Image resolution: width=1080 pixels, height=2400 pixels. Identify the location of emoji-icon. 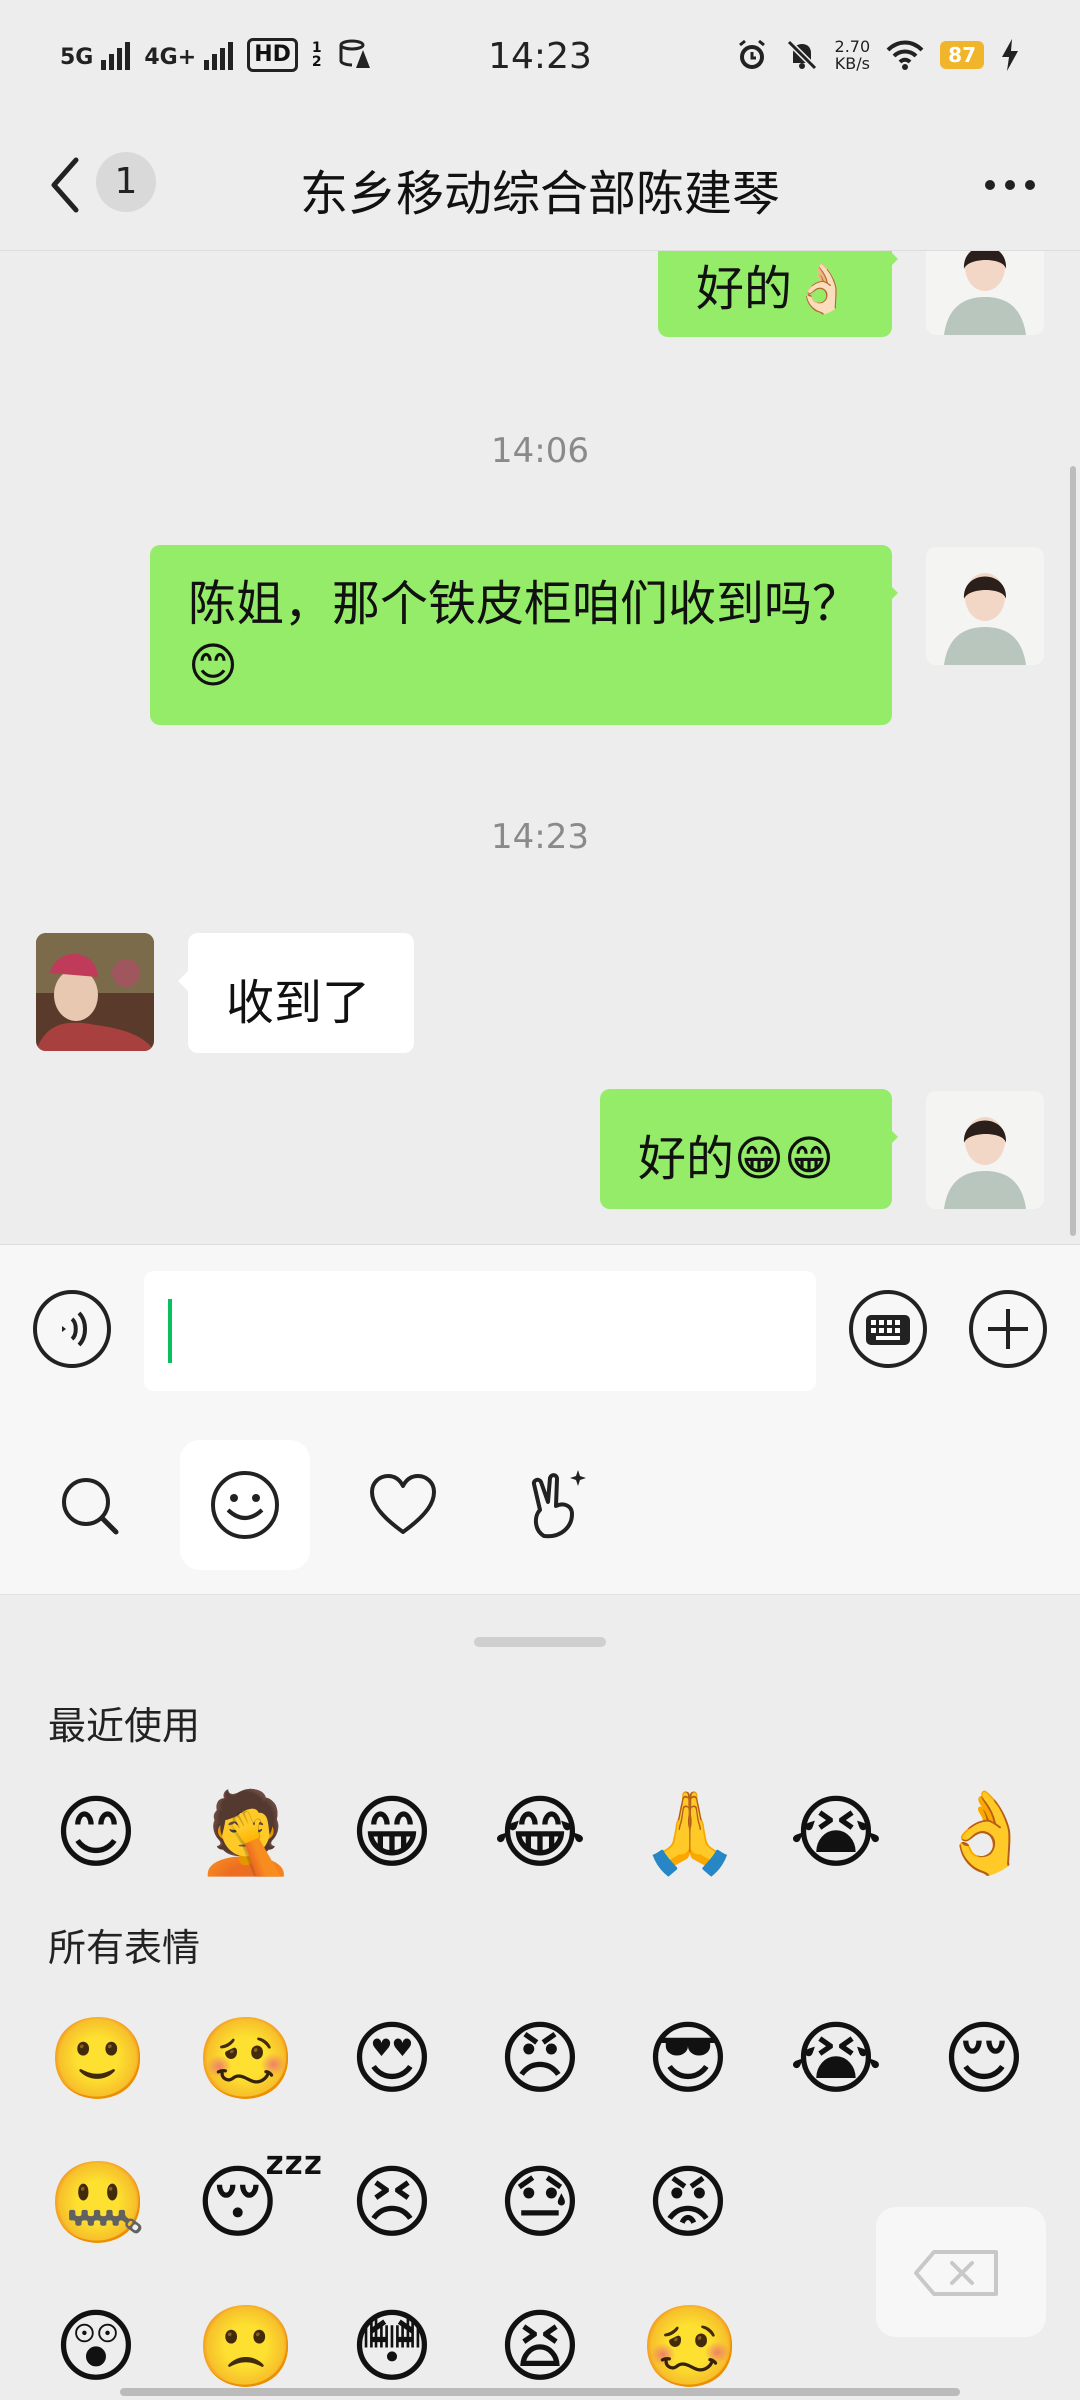
(245, 1505).